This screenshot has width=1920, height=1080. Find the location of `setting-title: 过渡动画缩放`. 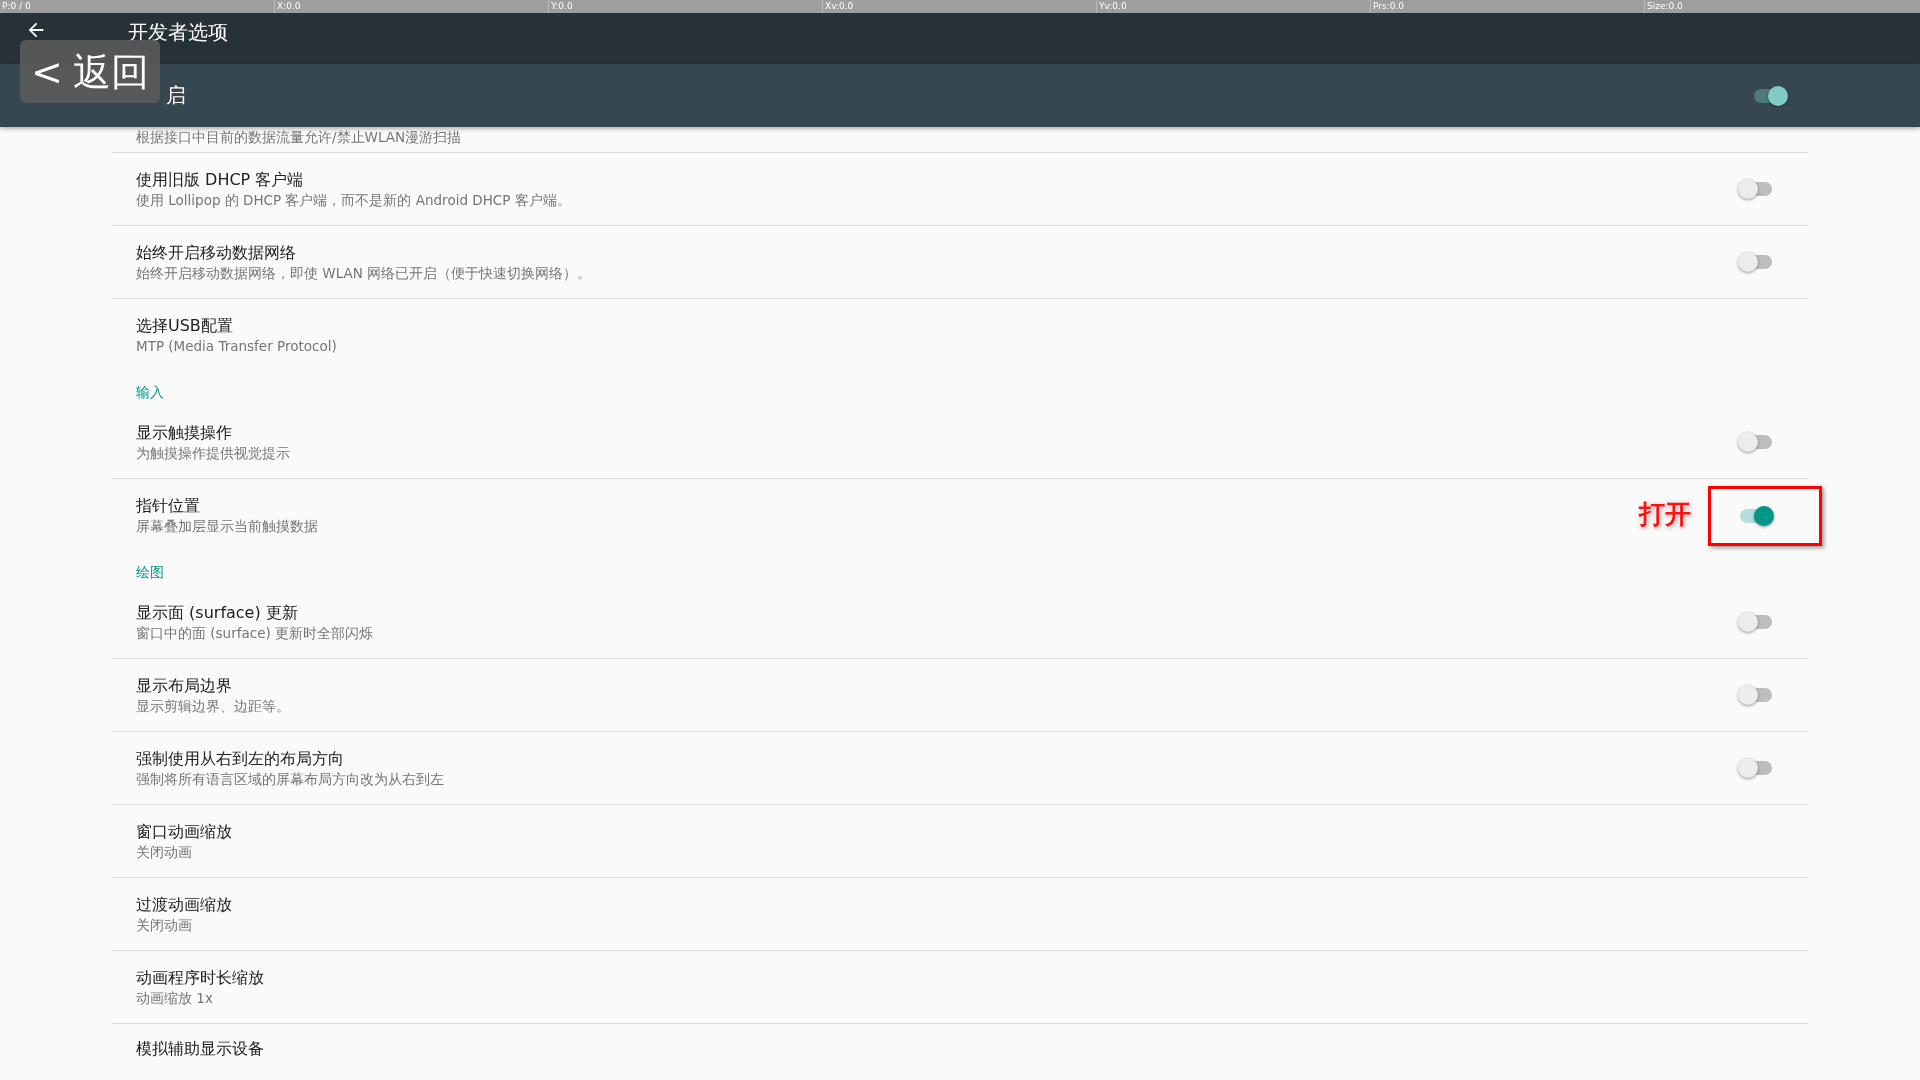

setting-title: 过渡动画缩放 is located at coordinates (184, 904).